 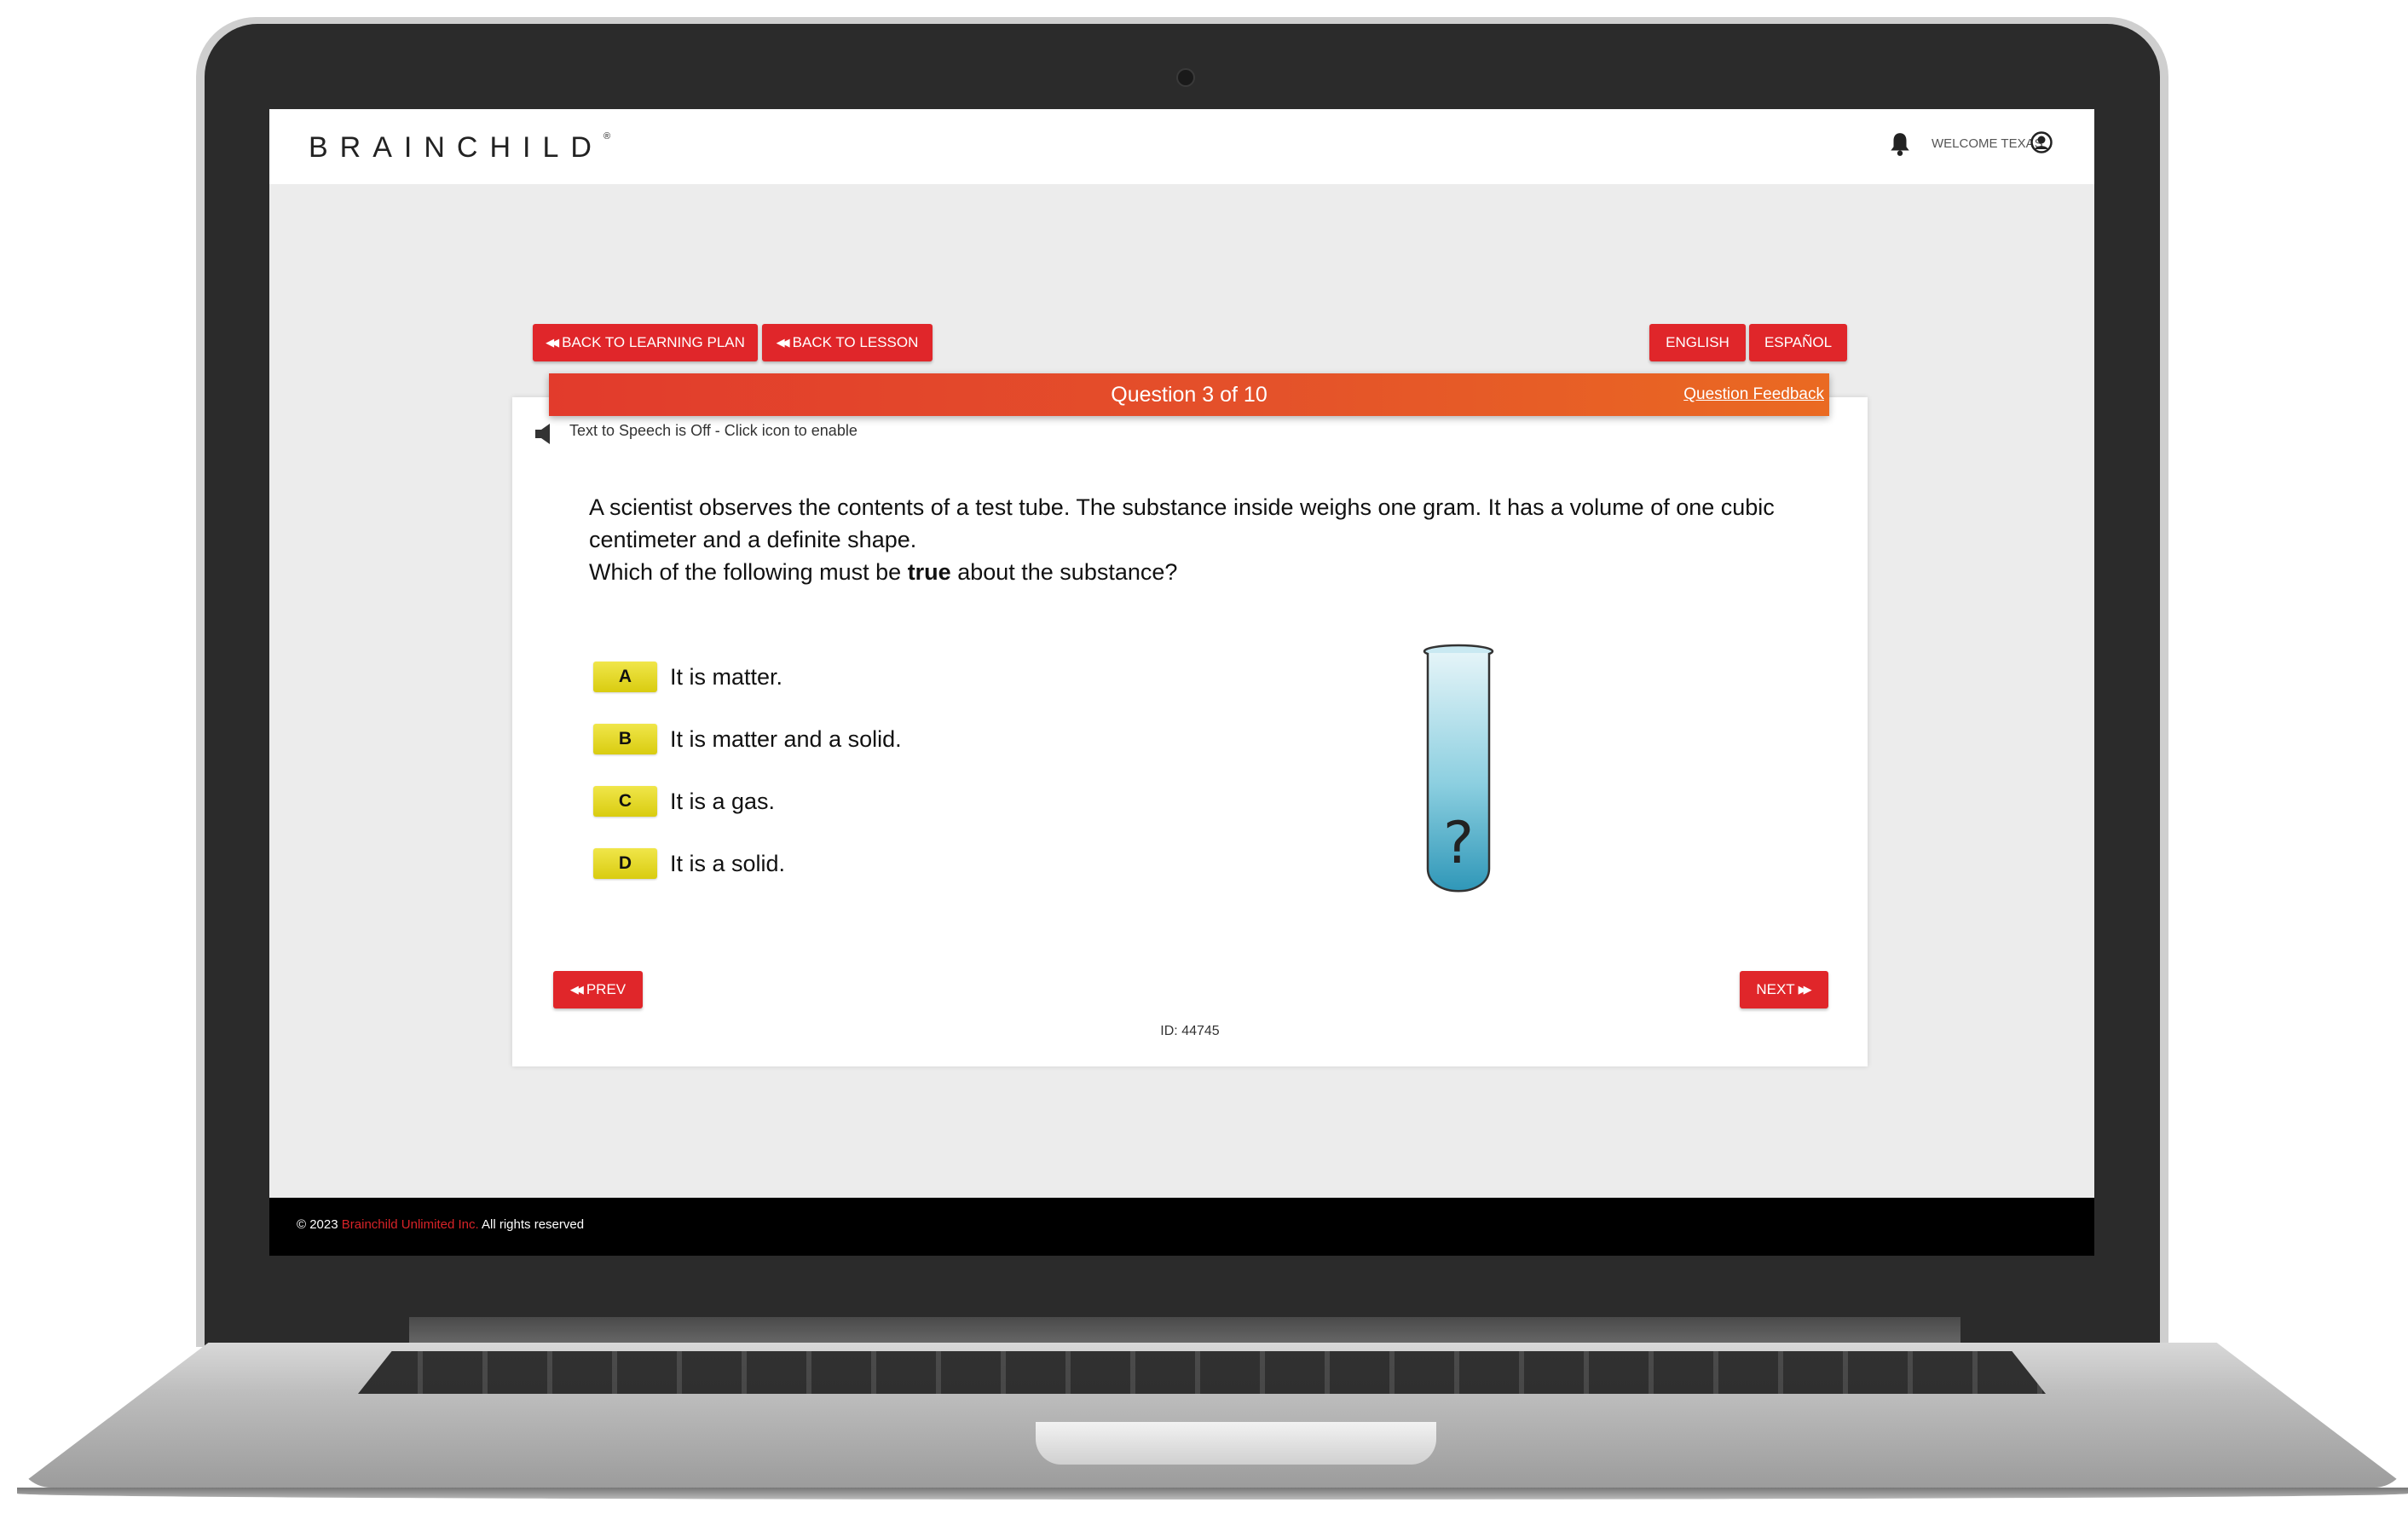 What do you see at coordinates (606, 989) in the screenshot?
I see `prev-label: PREV` at bounding box center [606, 989].